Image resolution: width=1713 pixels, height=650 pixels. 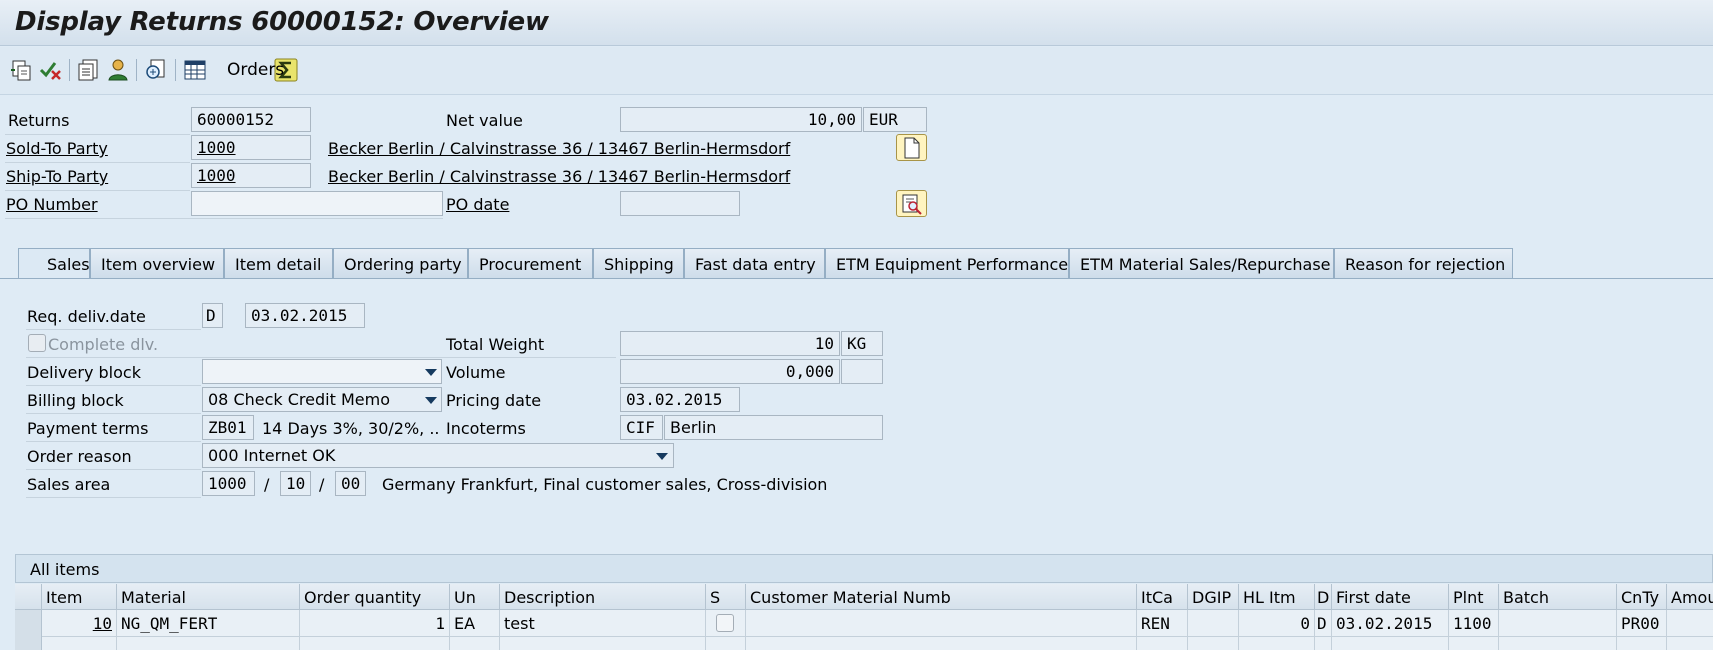 I want to click on returns-number-field: 60000152, so click(x=251, y=119).